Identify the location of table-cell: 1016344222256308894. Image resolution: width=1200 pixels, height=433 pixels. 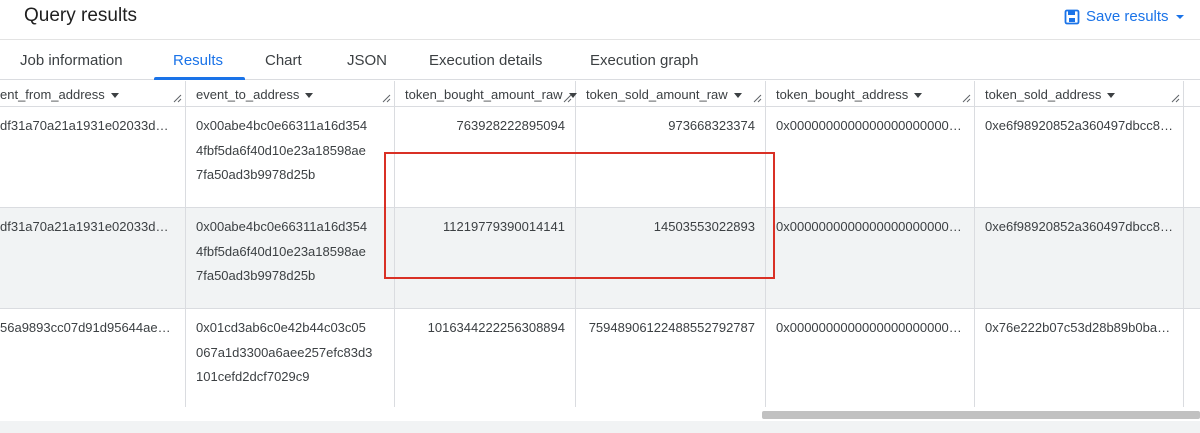
(485, 358).